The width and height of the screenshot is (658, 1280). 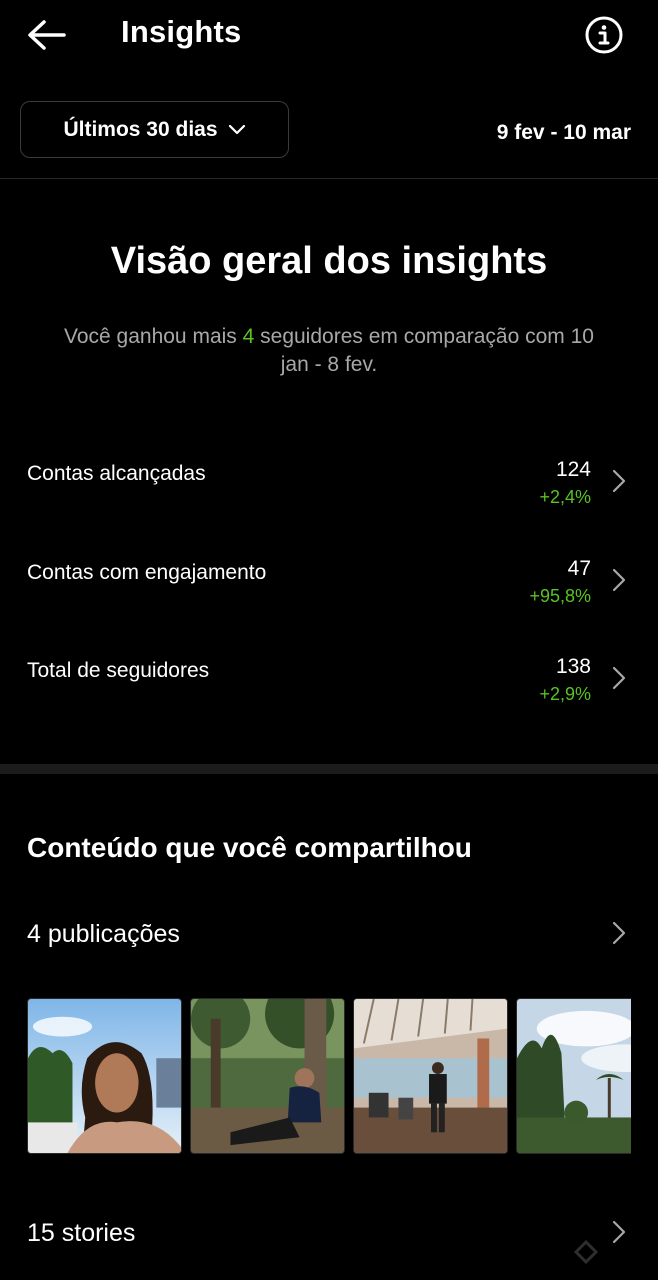 I want to click on palm-trees-photo, so click(x=574, y=1076).